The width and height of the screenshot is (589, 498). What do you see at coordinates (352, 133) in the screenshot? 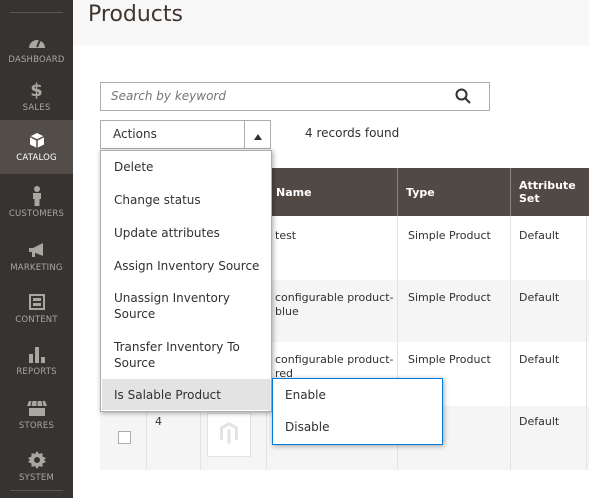
I see `records-found: 4 records found` at bounding box center [352, 133].